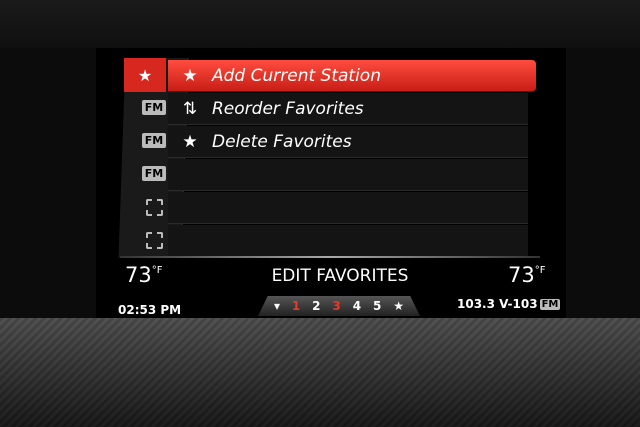 The height and width of the screenshot is (427, 640). I want to click on menu-item-add-current-station: ★ Add Current Station, so click(352, 76).